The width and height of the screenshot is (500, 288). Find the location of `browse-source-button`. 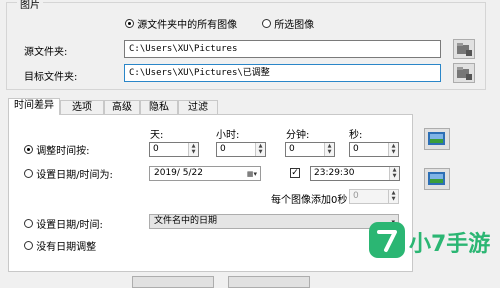

browse-source-button is located at coordinates (464, 49).